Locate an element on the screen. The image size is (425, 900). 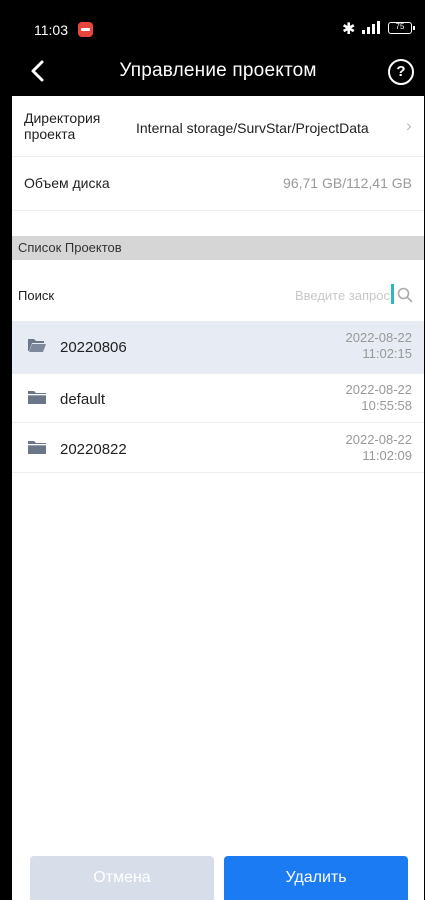
project-item-default: default 2022-08-22 10:55:58 is located at coordinates (218, 399).